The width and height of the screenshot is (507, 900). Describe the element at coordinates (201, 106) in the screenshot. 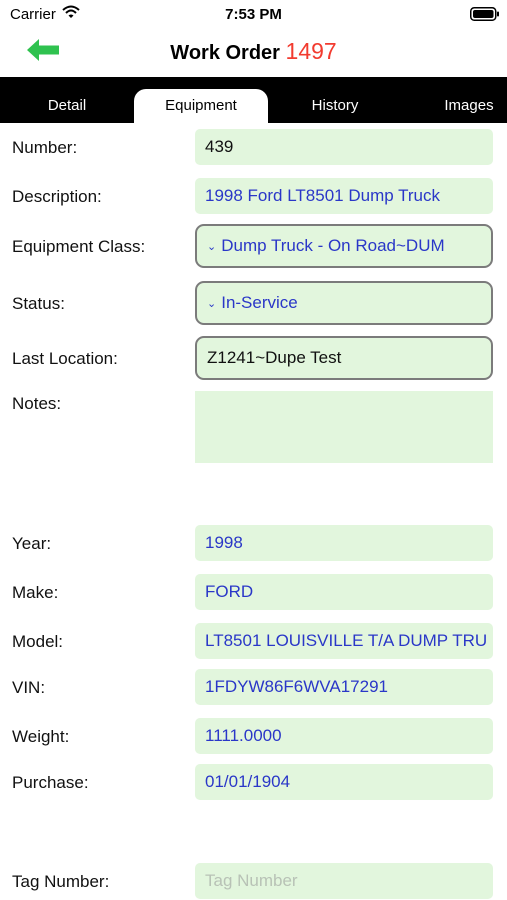

I see `tab-equipment: Equipment` at that location.